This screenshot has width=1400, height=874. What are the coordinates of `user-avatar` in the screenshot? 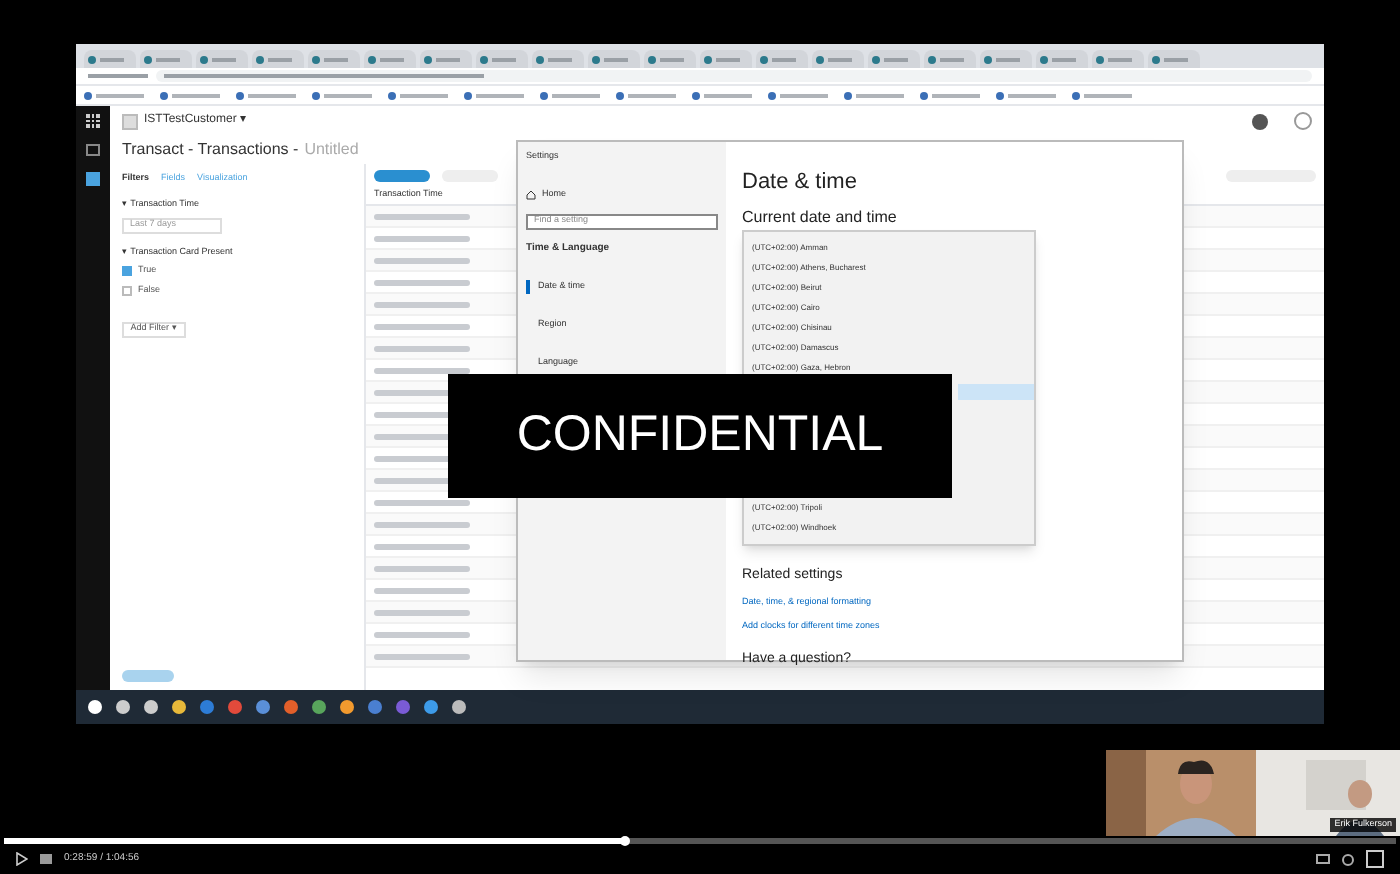 It's located at (1303, 121).